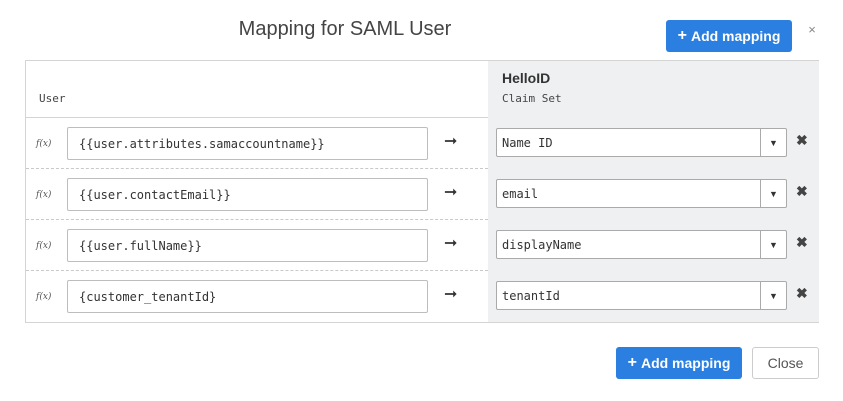 The image size is (843, 401). Describe the element at coordinates (531, 296) in the screenshot. I see `claim-select-value: tenantId` at that location.